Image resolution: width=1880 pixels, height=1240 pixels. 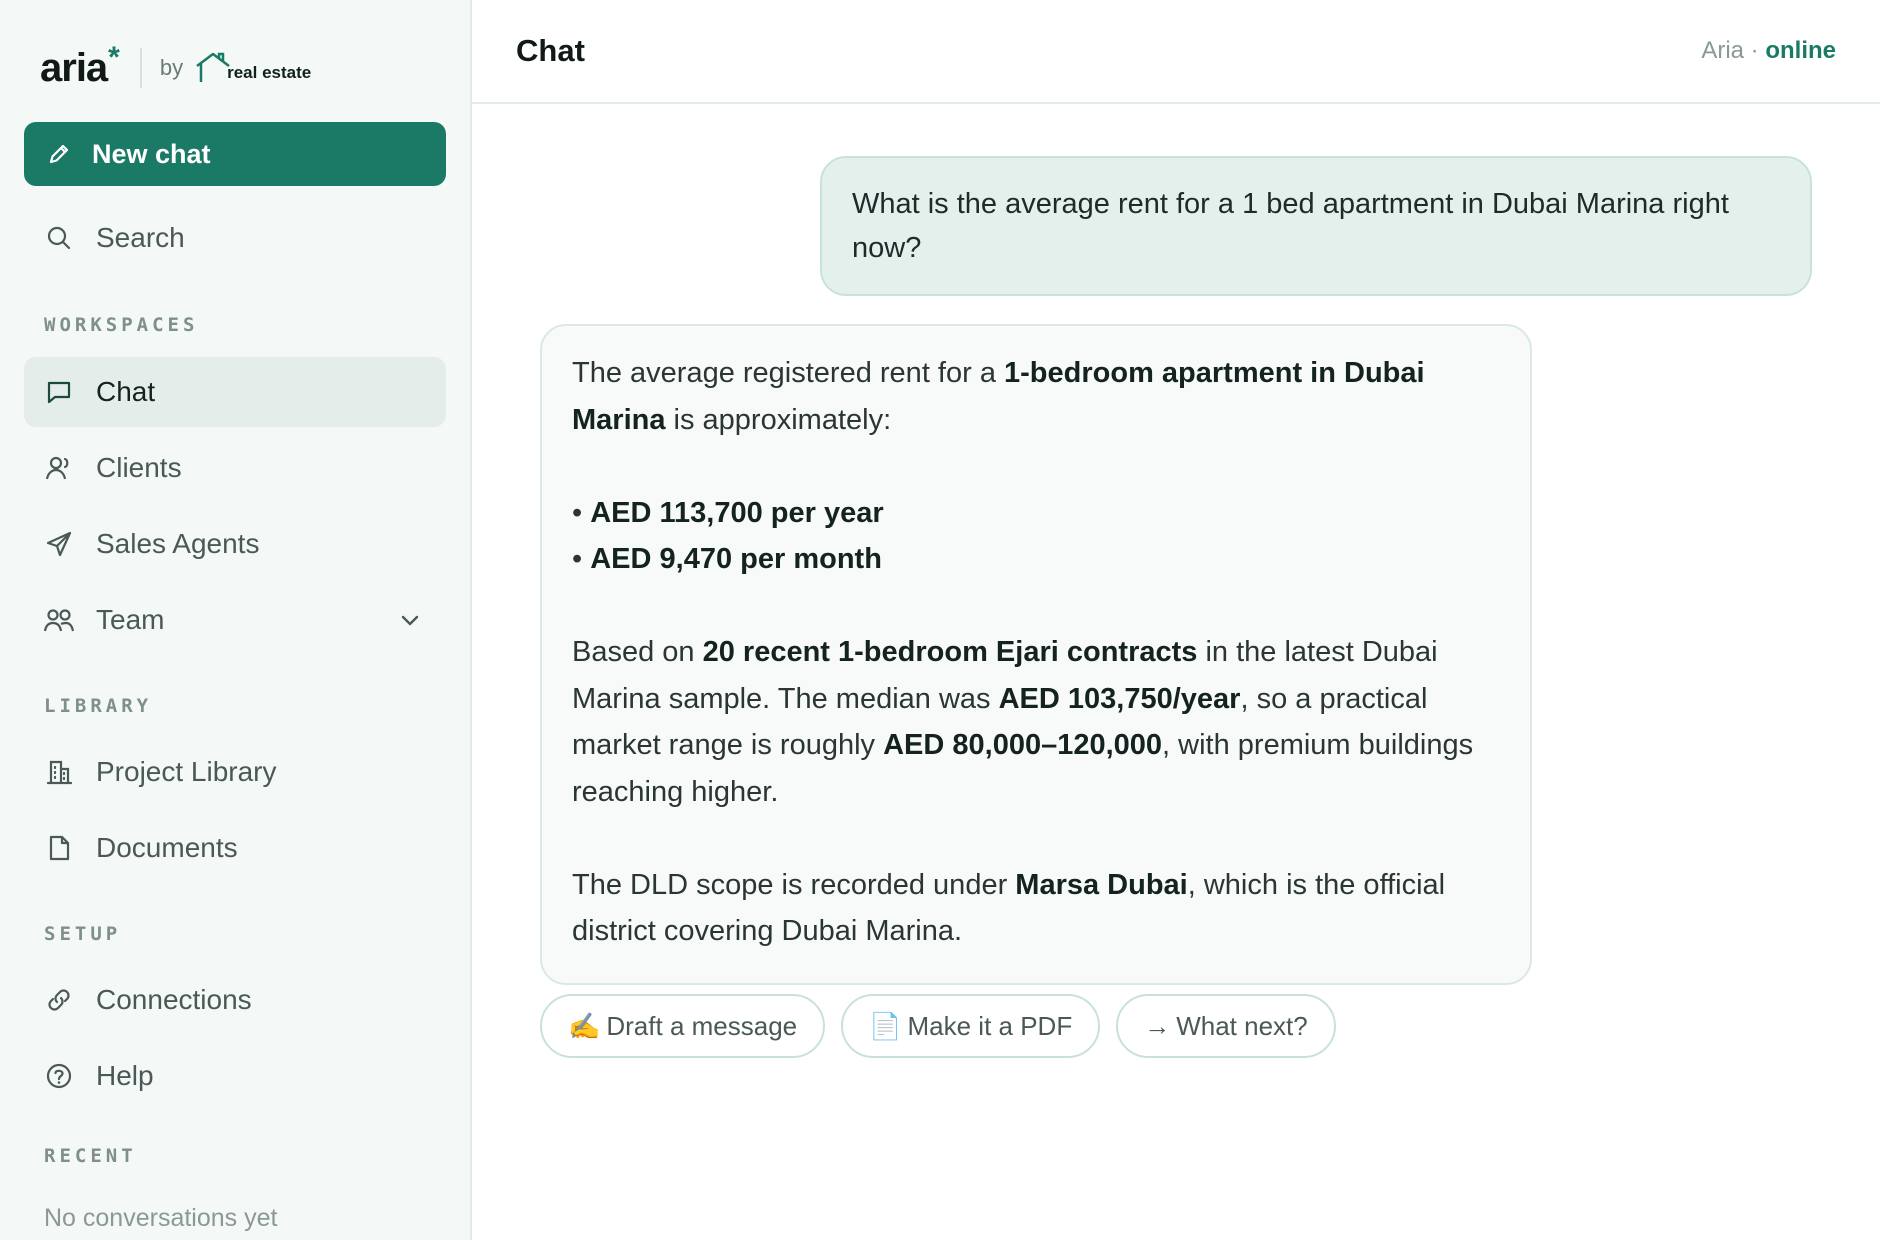 I want to click on sidebar-item-clients: Clients, so click(x=235, y=468).